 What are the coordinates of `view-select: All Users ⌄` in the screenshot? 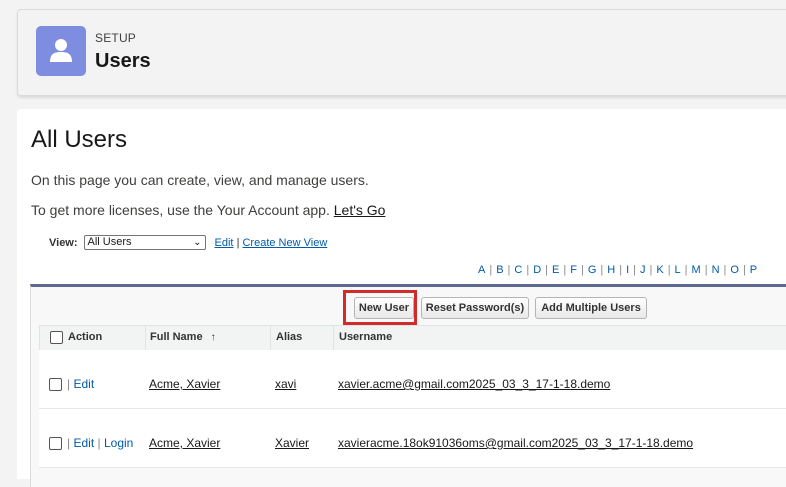 It's located at (144, 242).